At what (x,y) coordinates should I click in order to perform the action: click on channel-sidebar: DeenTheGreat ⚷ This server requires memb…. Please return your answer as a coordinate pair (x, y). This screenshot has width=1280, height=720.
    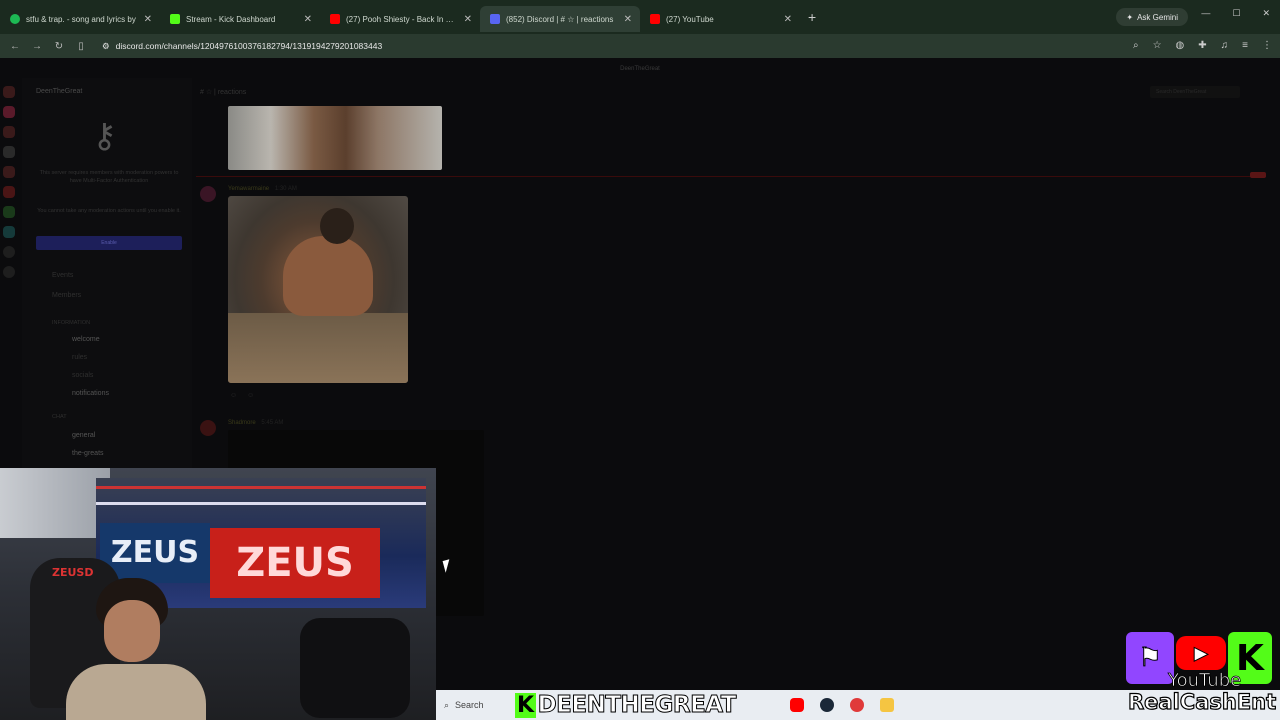
    Looking at the image, I should click on (107, 278).